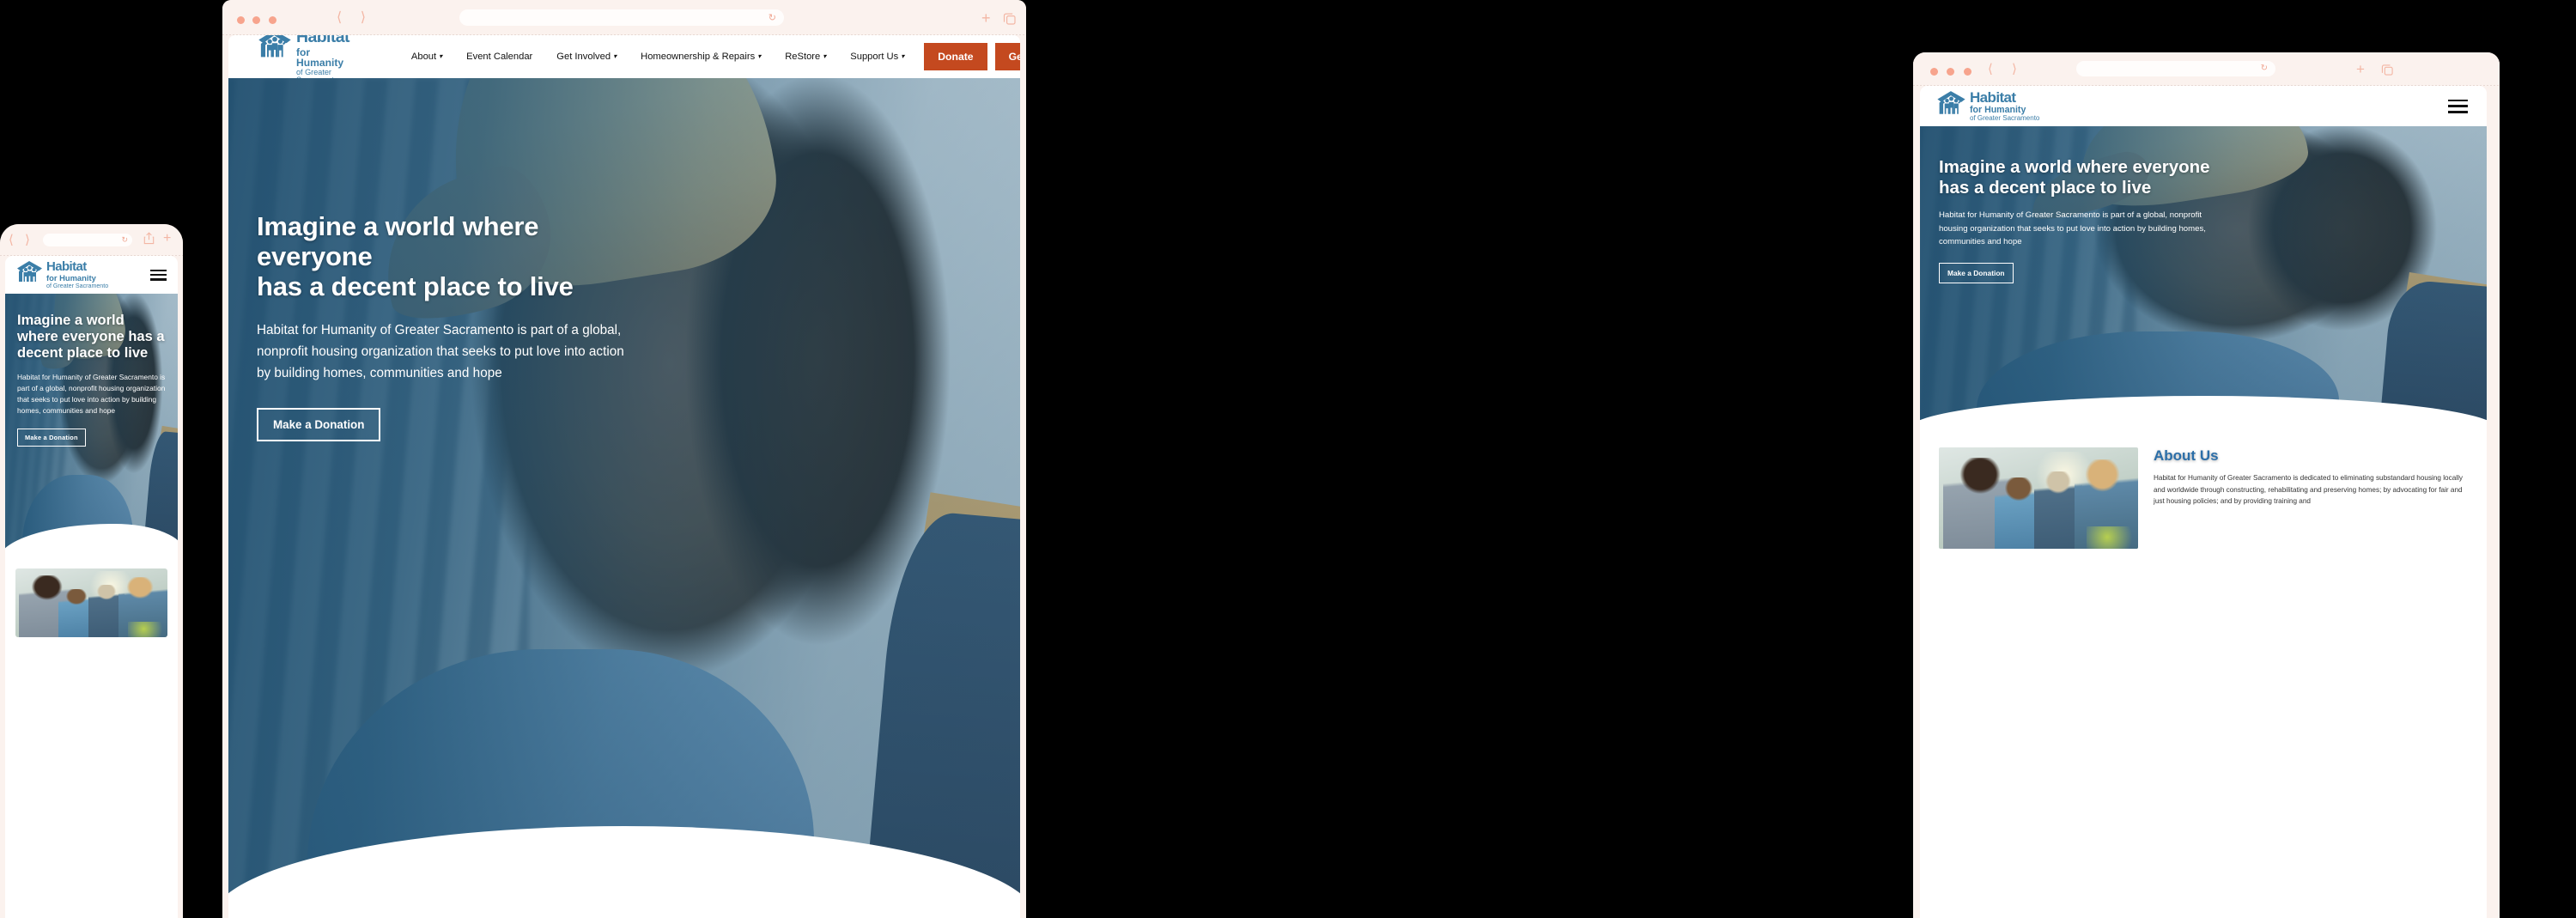  Describe the element at coordinates (2010, 69) in the screenshot. I see `tablet-nav-arrows: ⟨ ⟩` at that location.